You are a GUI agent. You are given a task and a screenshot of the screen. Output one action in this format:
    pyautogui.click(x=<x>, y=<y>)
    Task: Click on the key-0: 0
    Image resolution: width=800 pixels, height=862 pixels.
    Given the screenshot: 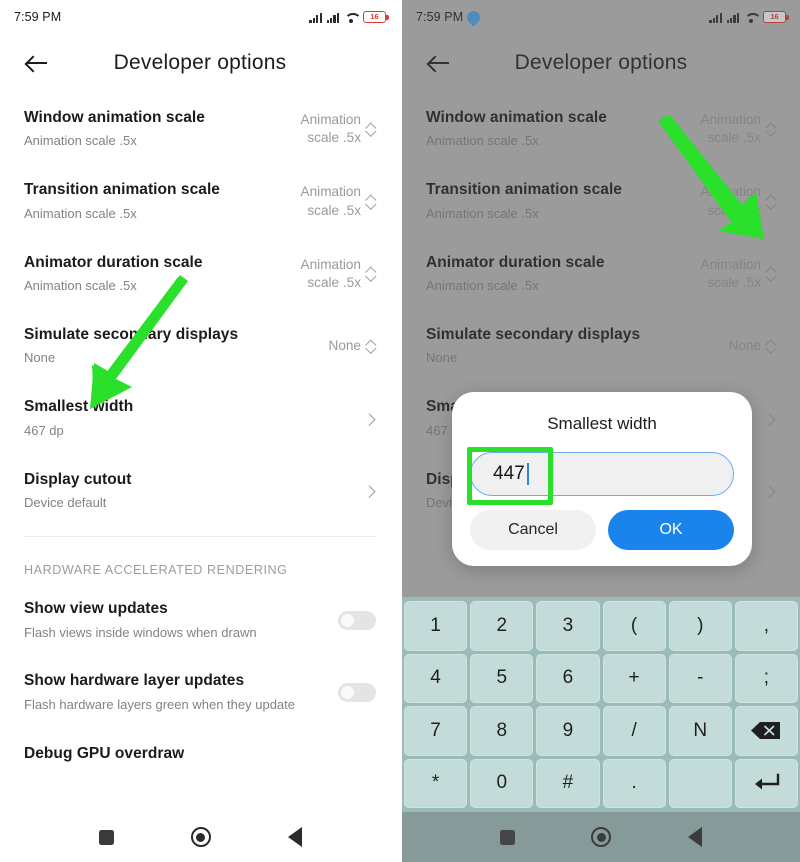 What is the action you would take?
    pyautogui.click(x=502, y=783)
    